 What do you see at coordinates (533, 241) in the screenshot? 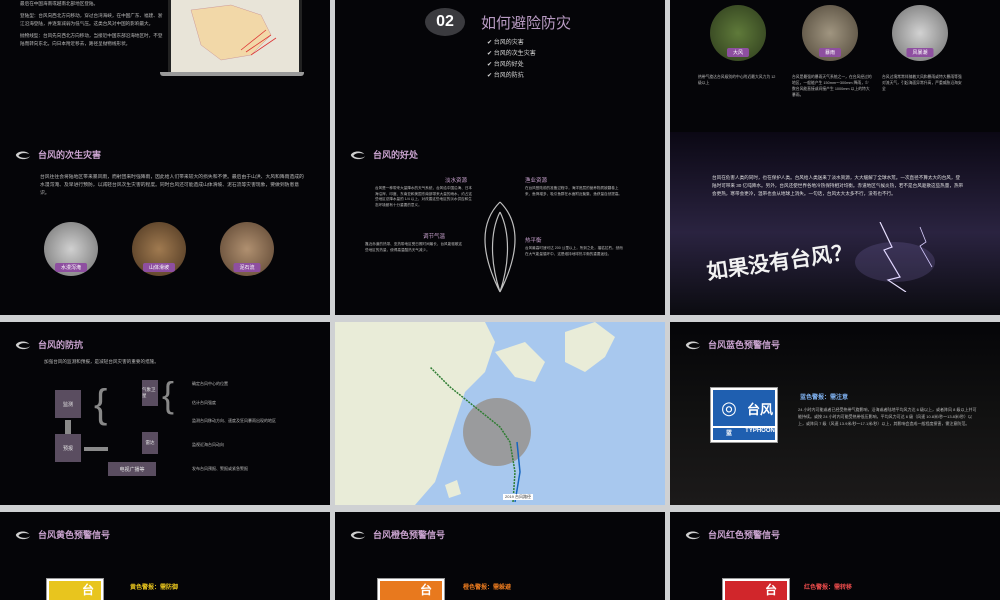
I see `benefit-heat-balance-title: 热平衡` at bounding box center [533, 241].